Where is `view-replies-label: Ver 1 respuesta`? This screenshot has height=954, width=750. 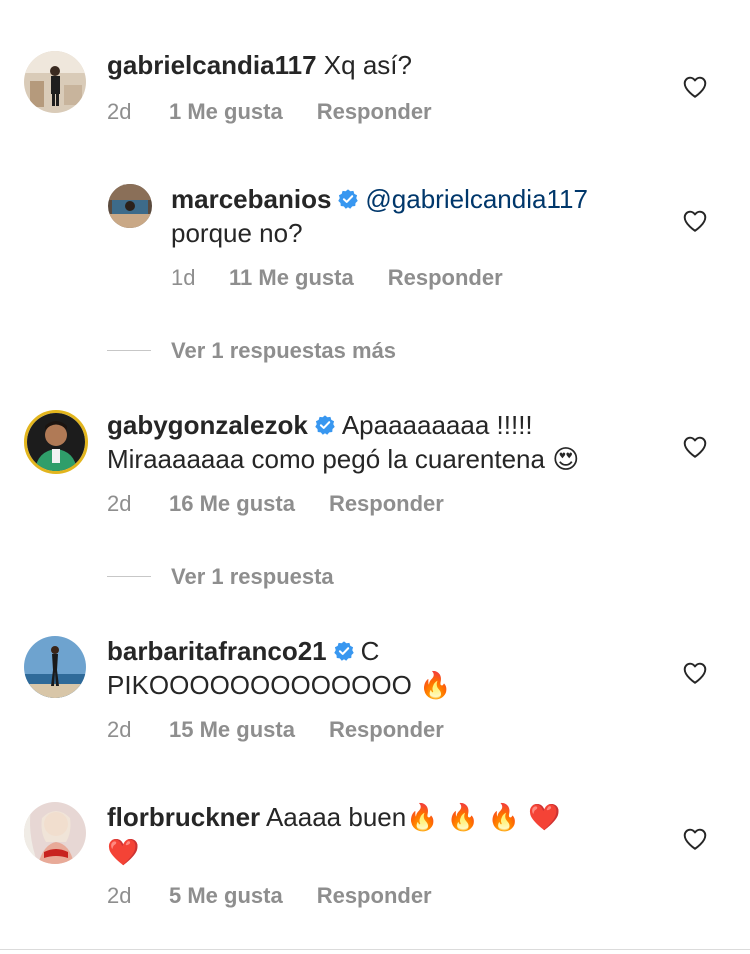 view-replies-label: Ver 1 respuesta is located at coordinates (252, 577).